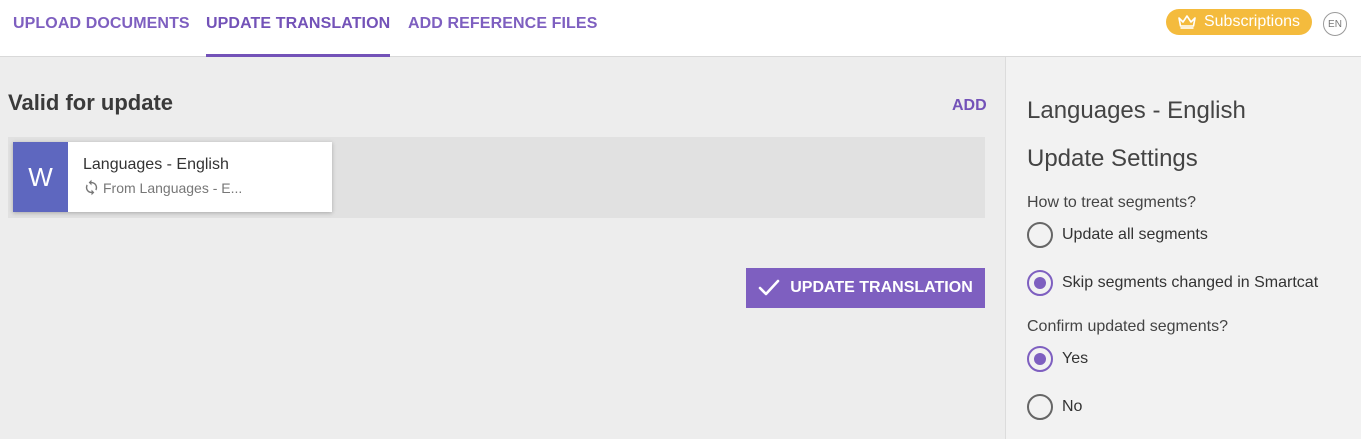 The height and width of the screenshot is (439, 1361). I want to click on subscriptions-label: Subscriptions, so click(1252, 21).